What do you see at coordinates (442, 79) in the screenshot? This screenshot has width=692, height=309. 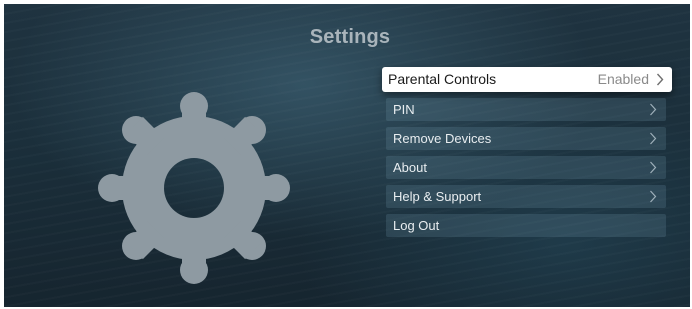 I see `menu-item-label: Parental Controls` at bounding box center [442, 79].